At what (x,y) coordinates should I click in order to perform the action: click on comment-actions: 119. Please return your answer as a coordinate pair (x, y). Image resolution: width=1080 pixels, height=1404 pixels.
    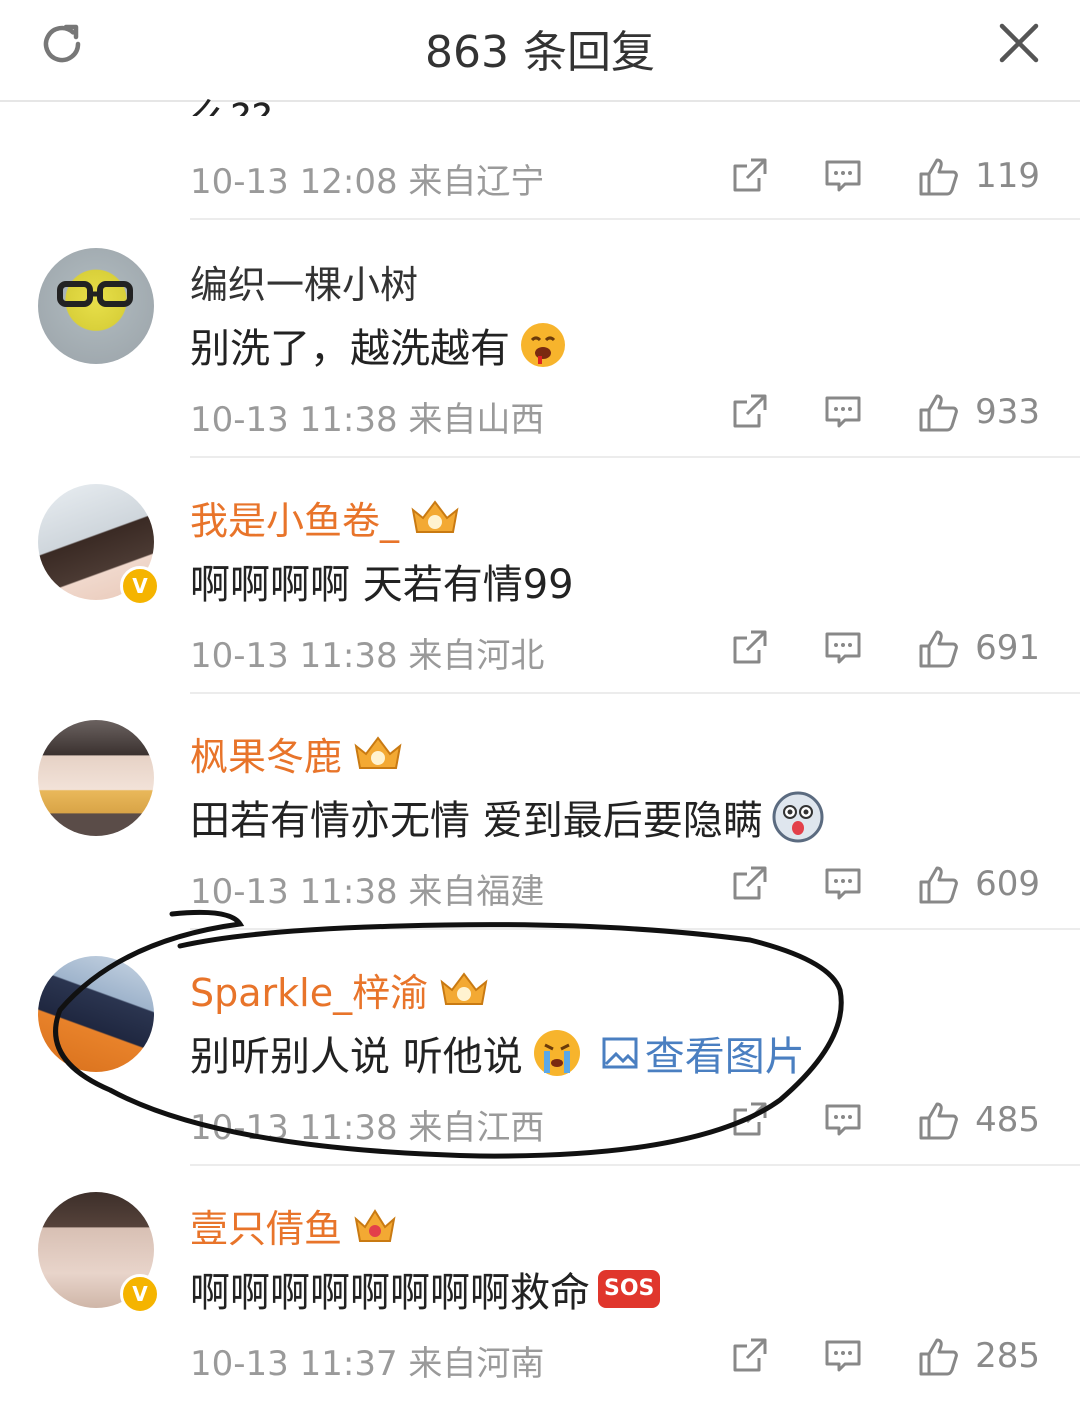
    Looking at the image, I should click on (884, 176).